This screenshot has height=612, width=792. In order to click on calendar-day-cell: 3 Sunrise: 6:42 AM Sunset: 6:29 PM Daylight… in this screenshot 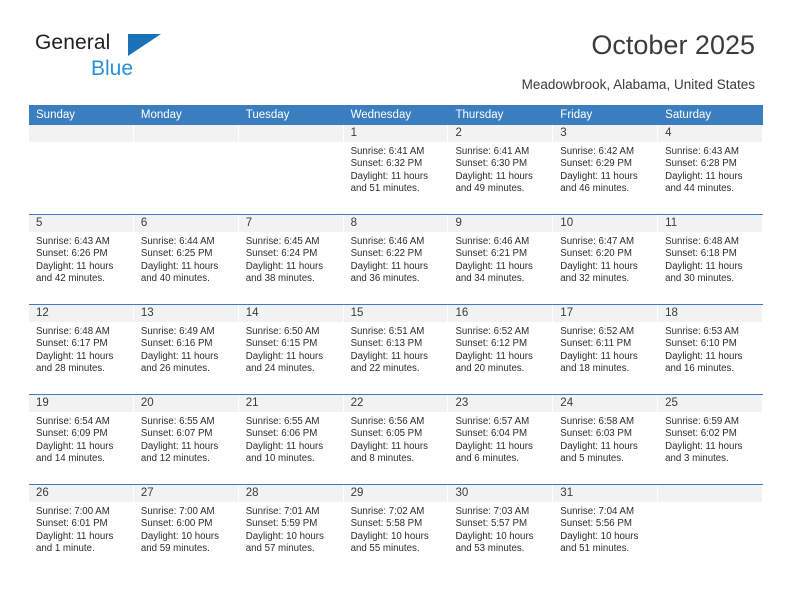, I will do `click(606, 169)`.